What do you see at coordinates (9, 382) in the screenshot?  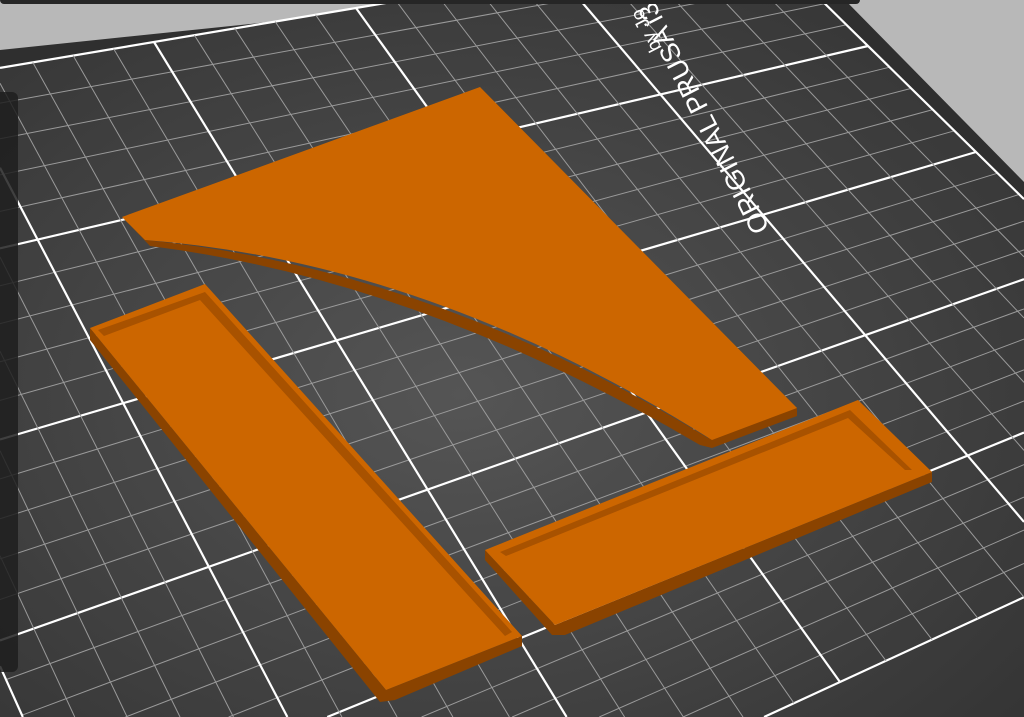 I see `left-toolbar` at bounding box center [9, 382].